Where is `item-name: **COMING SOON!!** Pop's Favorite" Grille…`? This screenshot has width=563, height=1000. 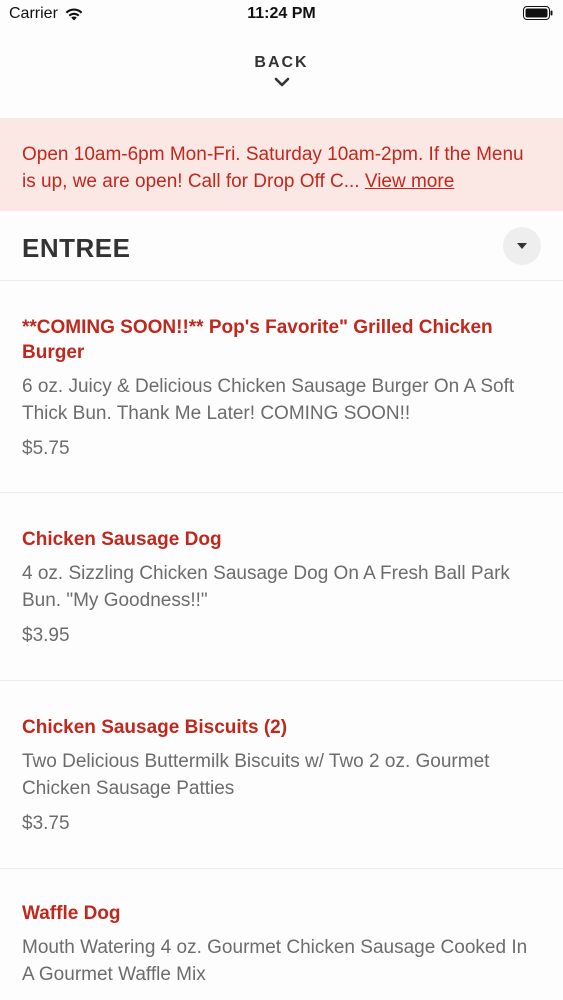 item-name: **COMING SOON!!** Pop's Favorite" Grille… is located at coordinates (257, 340).